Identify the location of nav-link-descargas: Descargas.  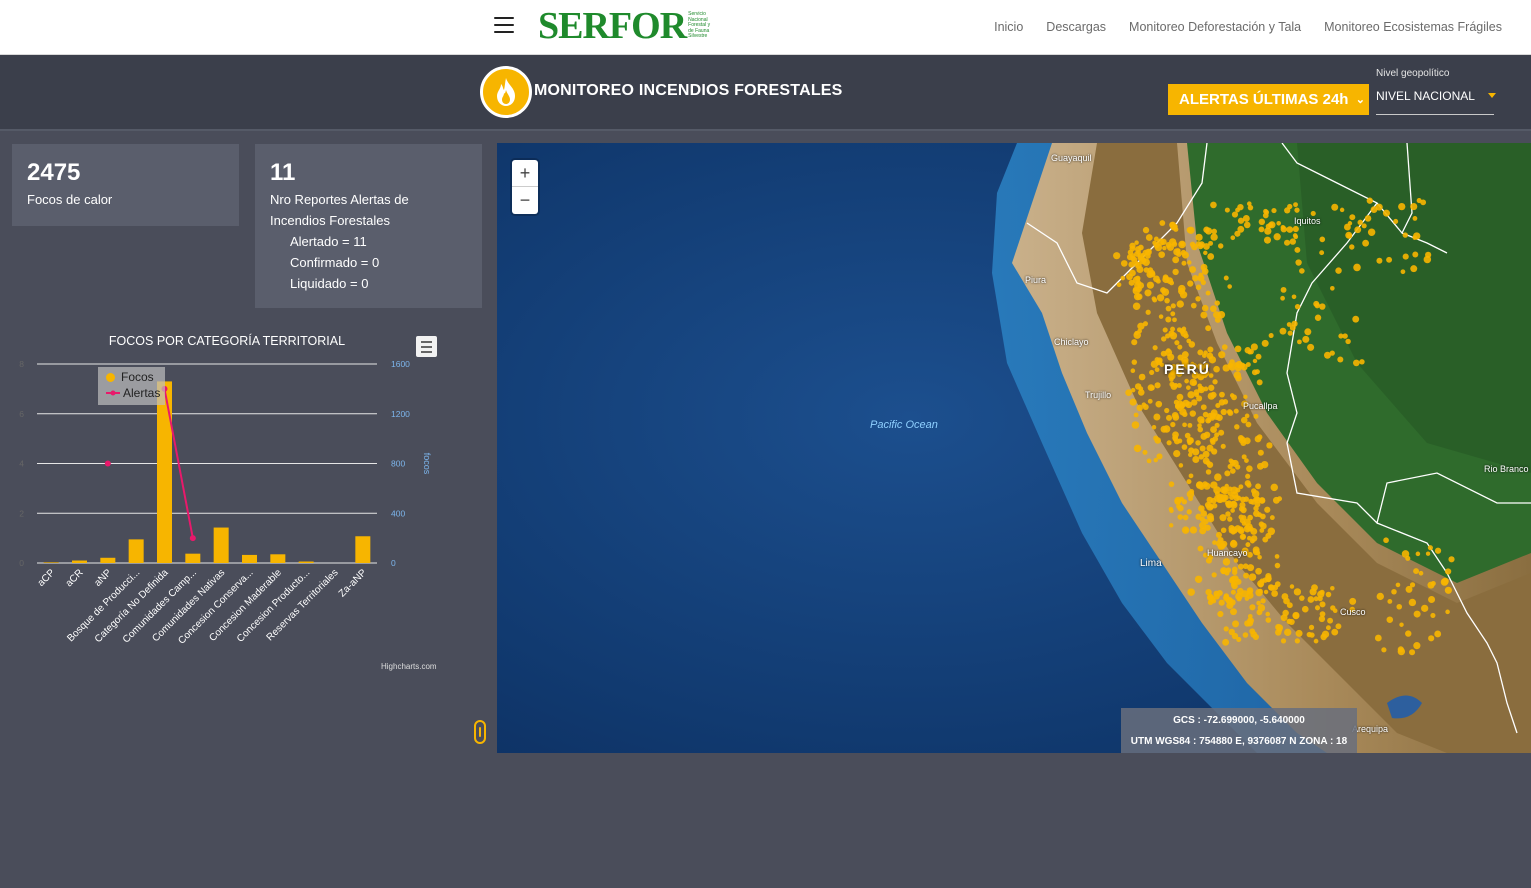
(1076, 27).